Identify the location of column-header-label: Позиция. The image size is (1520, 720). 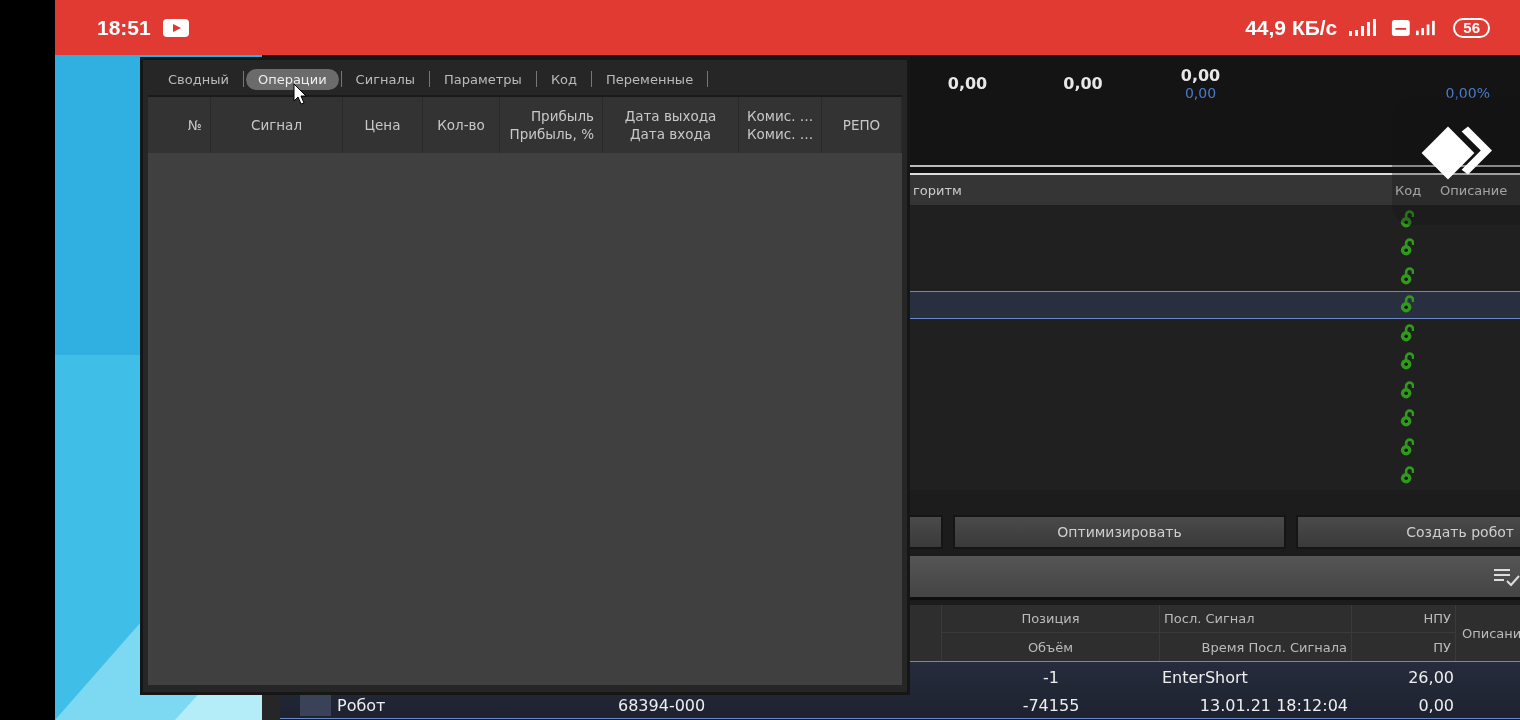
(1050, 619).